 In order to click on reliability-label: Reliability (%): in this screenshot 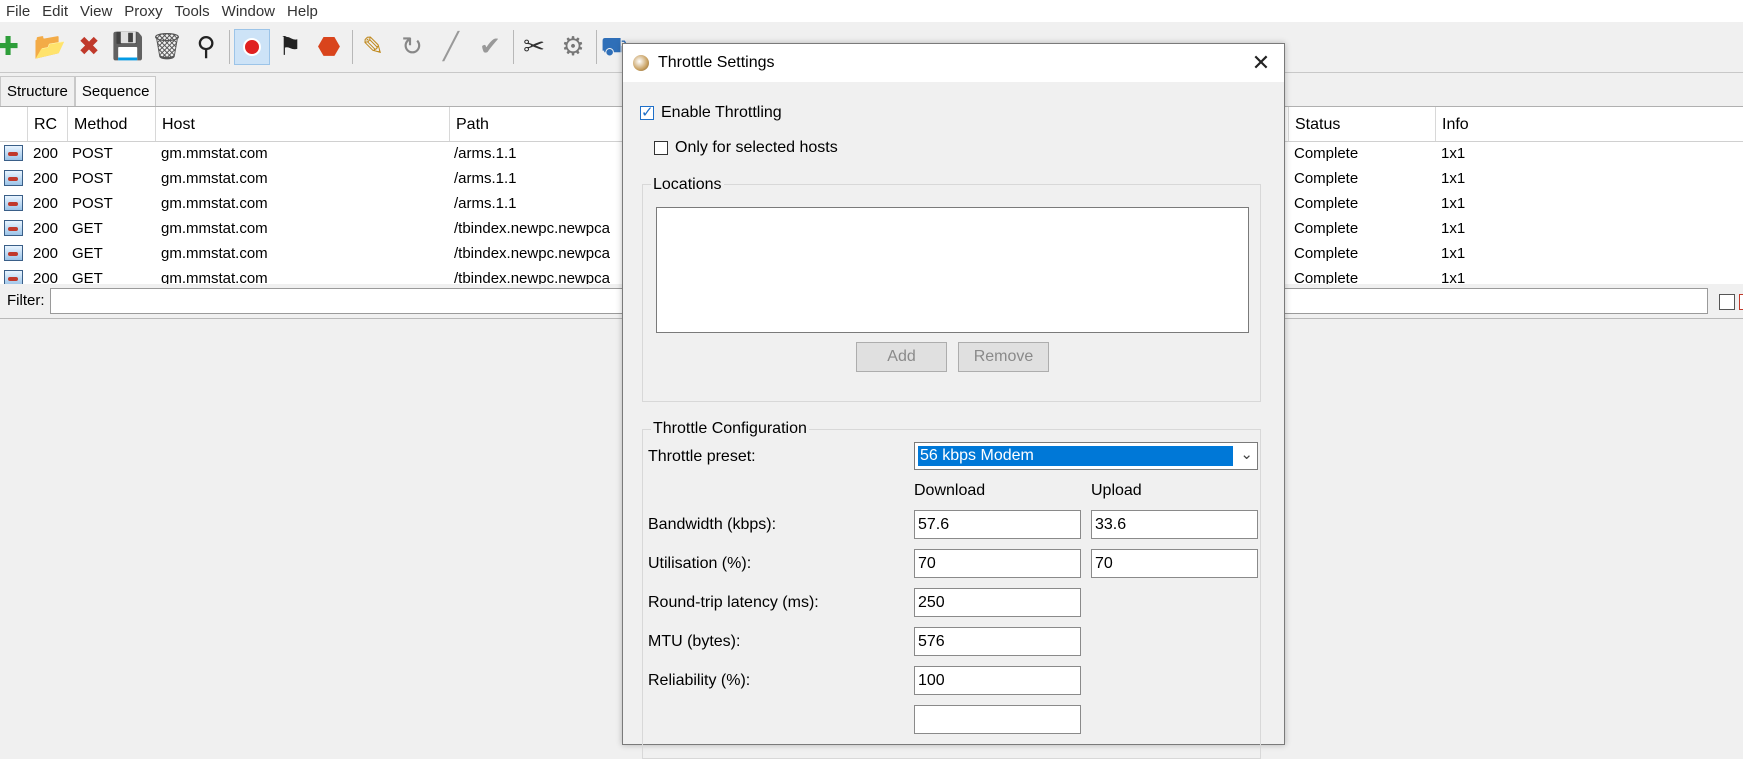, I will do `click(699, 680)`.